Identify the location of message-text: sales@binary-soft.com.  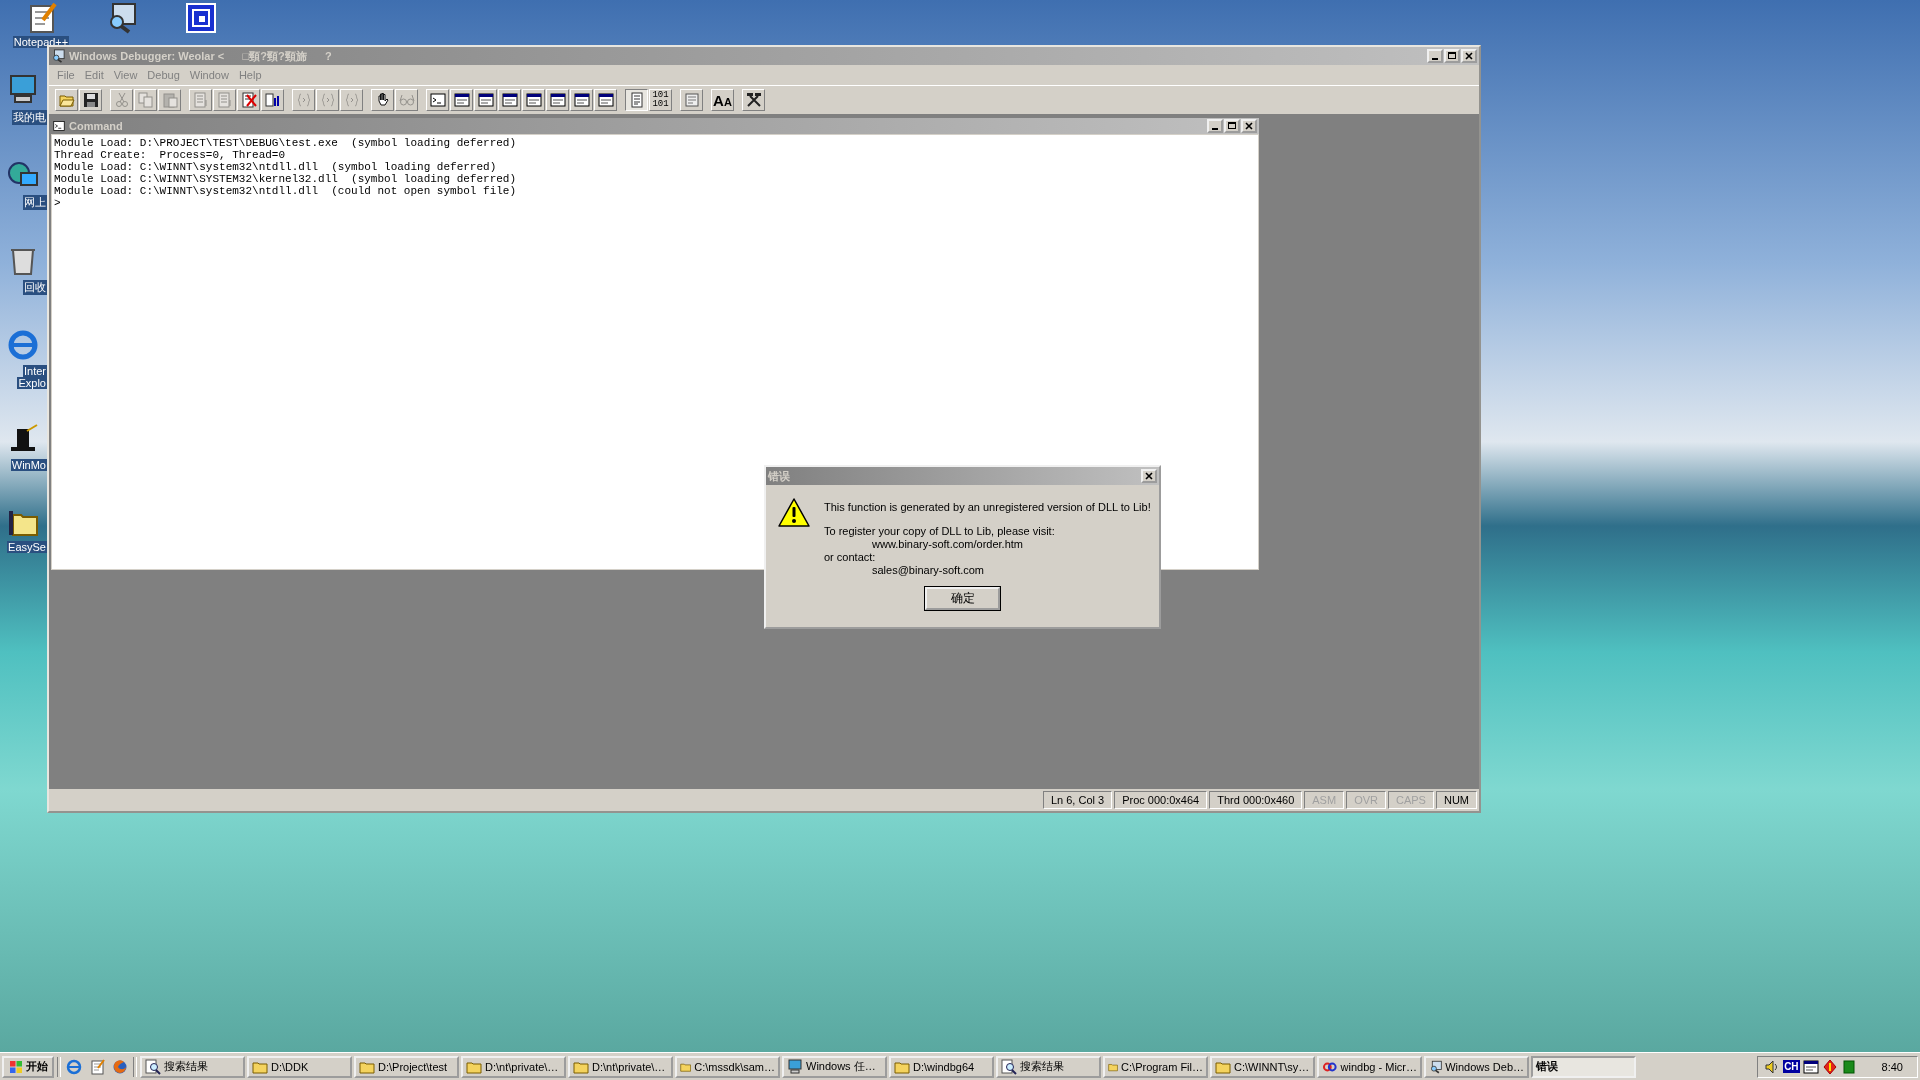
(928, 570).